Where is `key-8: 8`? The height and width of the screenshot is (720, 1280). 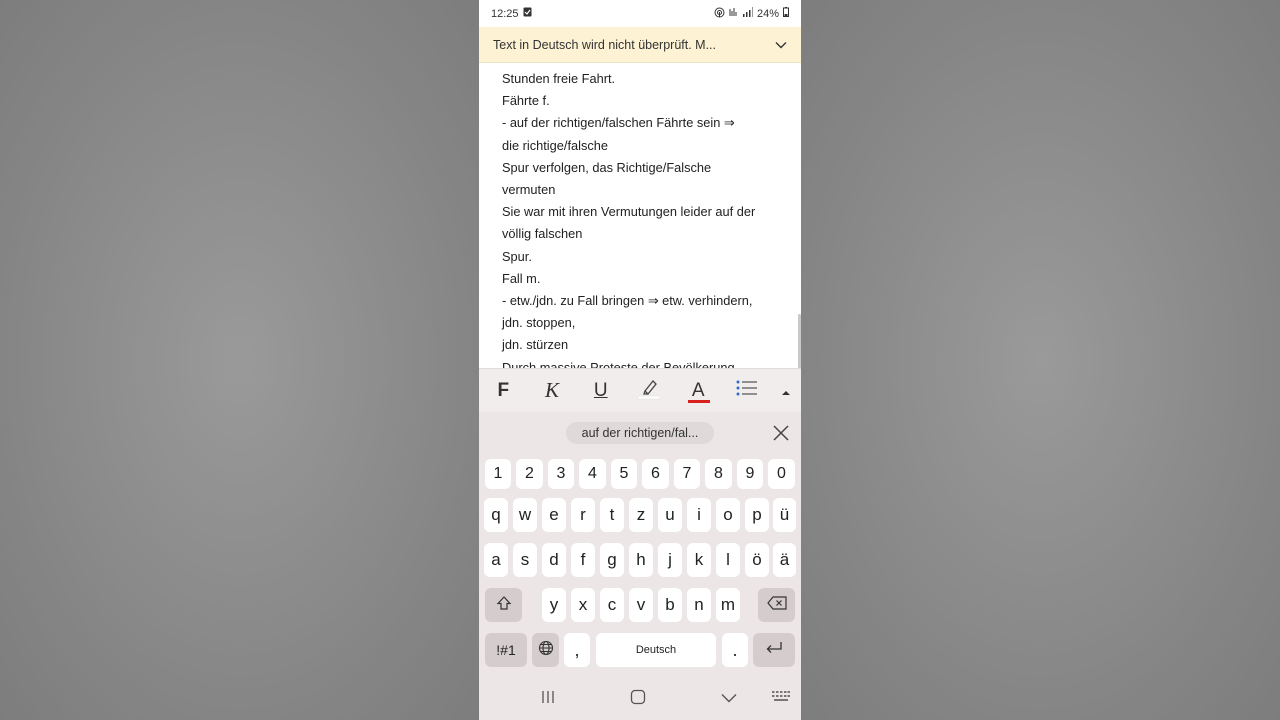 key-8: 8 is located at coordinates (718, 474).